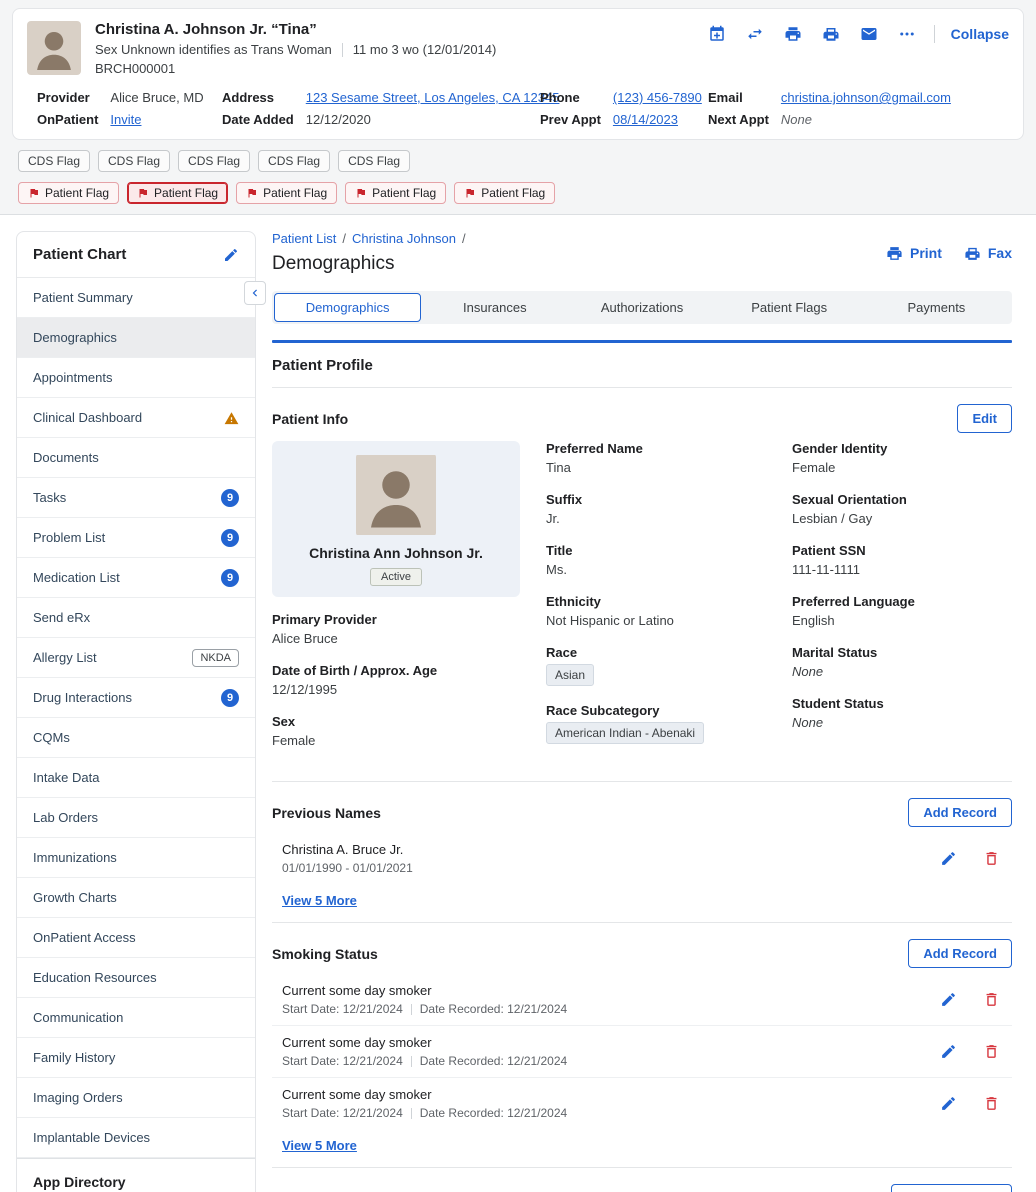 This screenshot has width=1036, height=1192. What do you see at coordinates (348, 307) in the screenshot?
I see `tab-demographics: Demographics` at bounding box center [348, 307].